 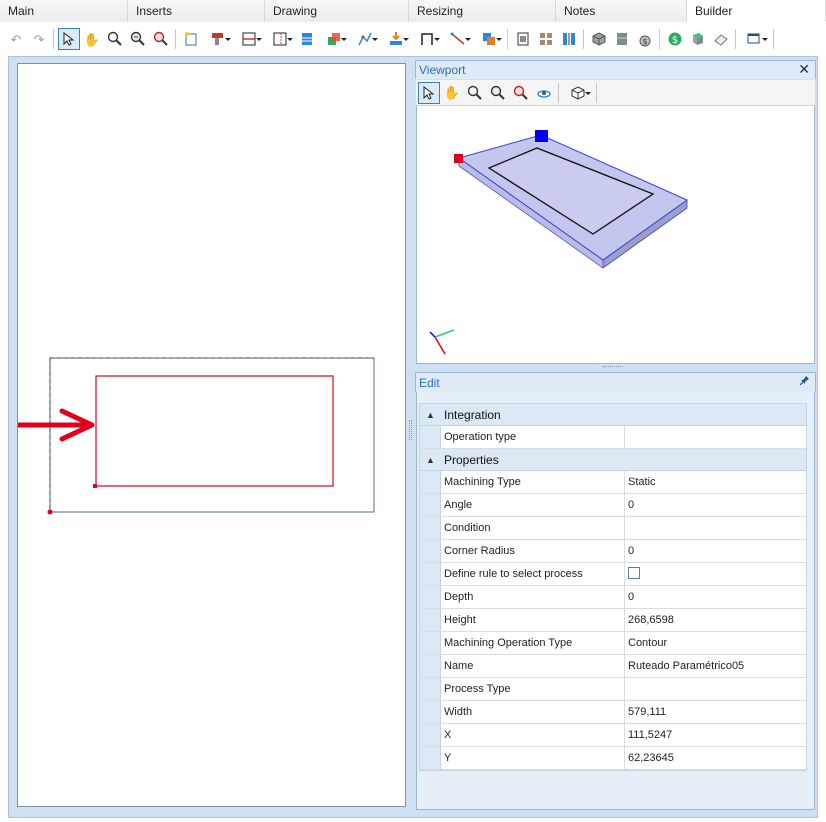 I want to click on schedule-icon, so click(x=523, y=39).